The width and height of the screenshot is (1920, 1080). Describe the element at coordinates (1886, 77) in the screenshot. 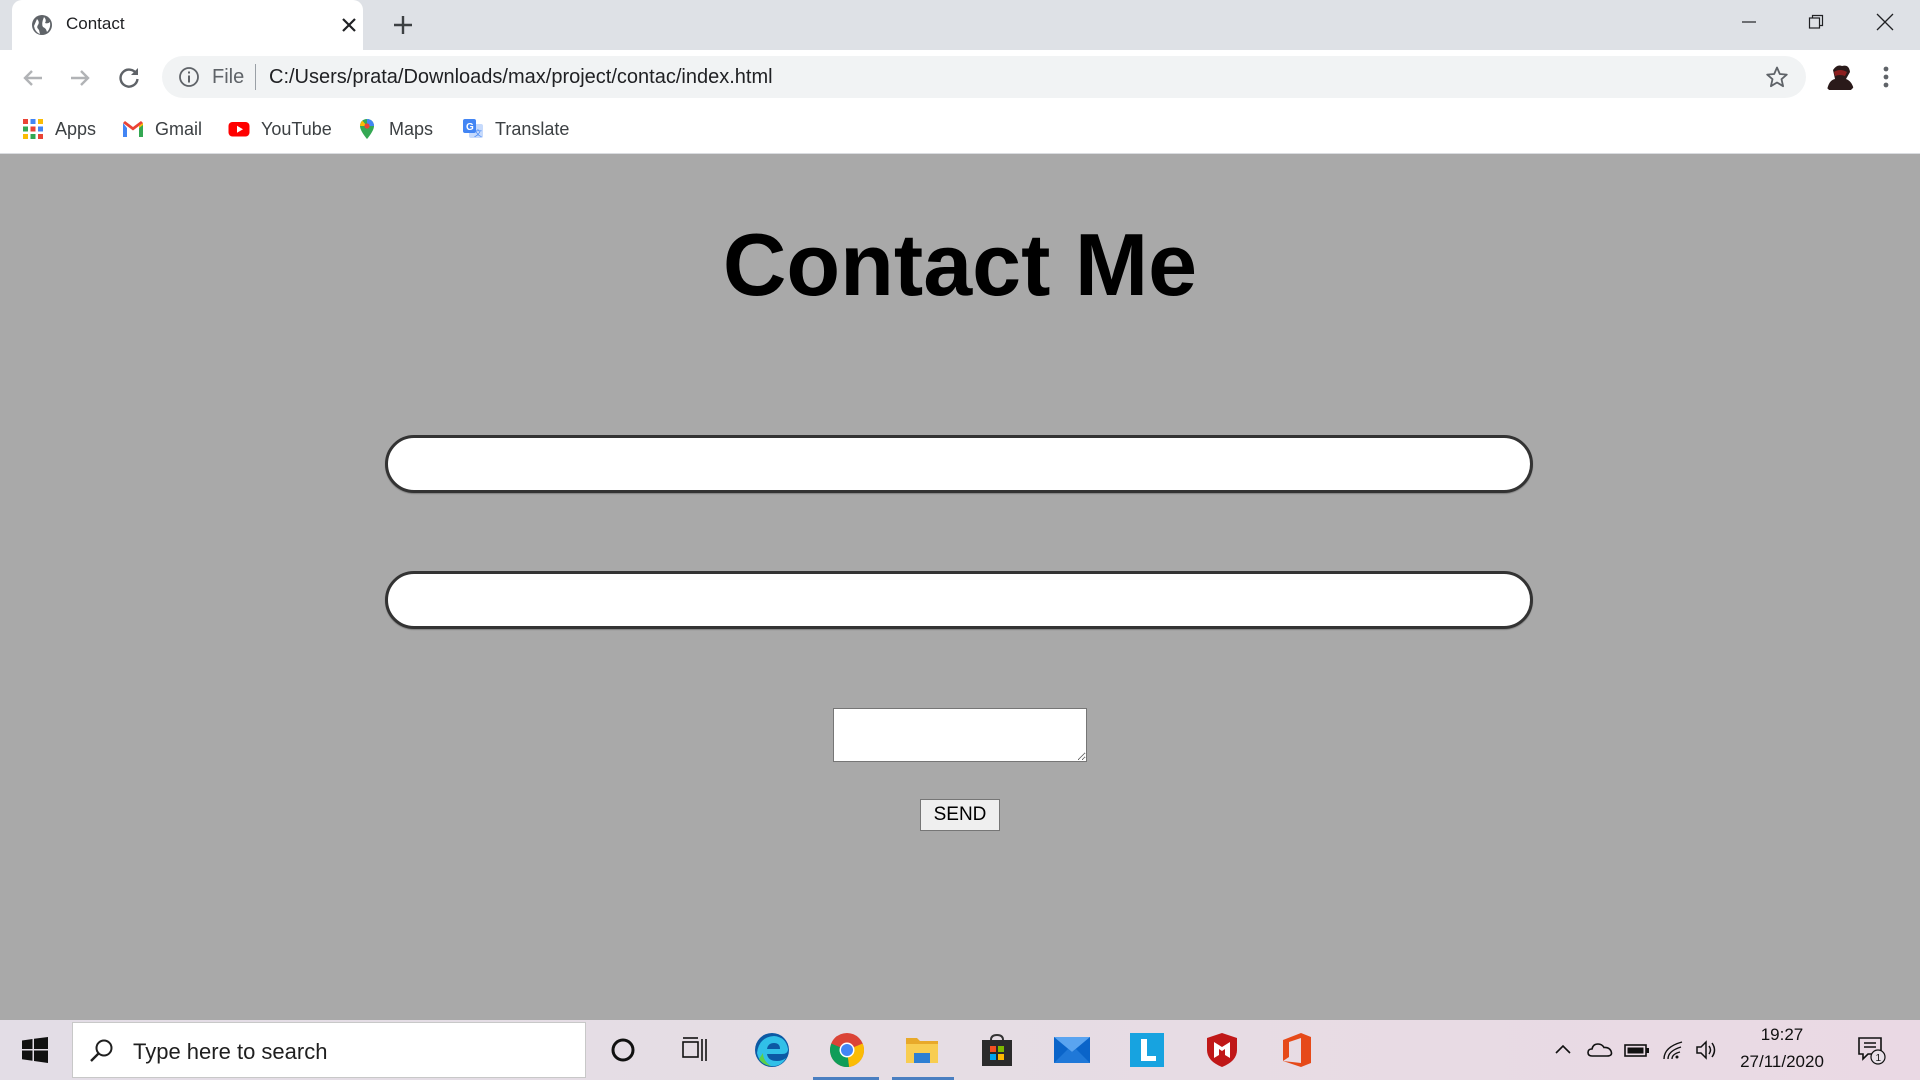

I see `more-menu-icon` at that location.